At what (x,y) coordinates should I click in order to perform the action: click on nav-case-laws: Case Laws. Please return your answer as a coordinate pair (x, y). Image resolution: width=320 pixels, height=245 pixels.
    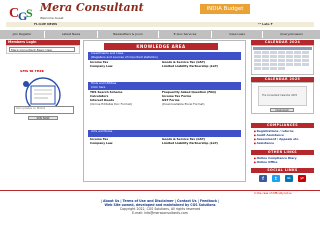
    Looking at the image, I should click on (237, 34).